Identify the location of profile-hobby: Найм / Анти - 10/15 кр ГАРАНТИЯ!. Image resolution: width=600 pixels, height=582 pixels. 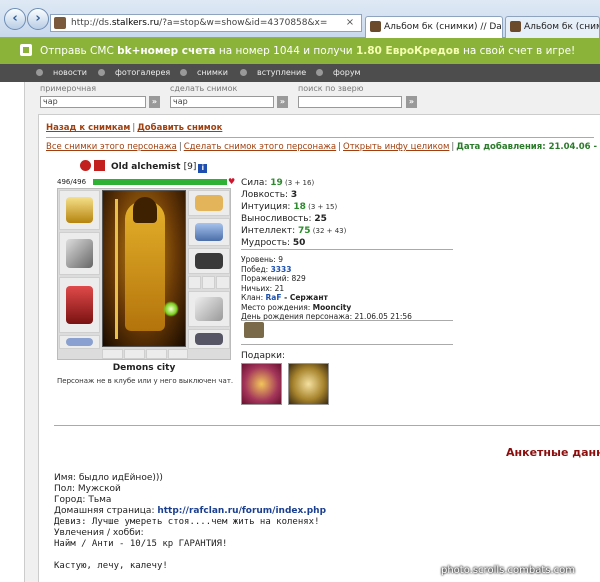
(141, 544).